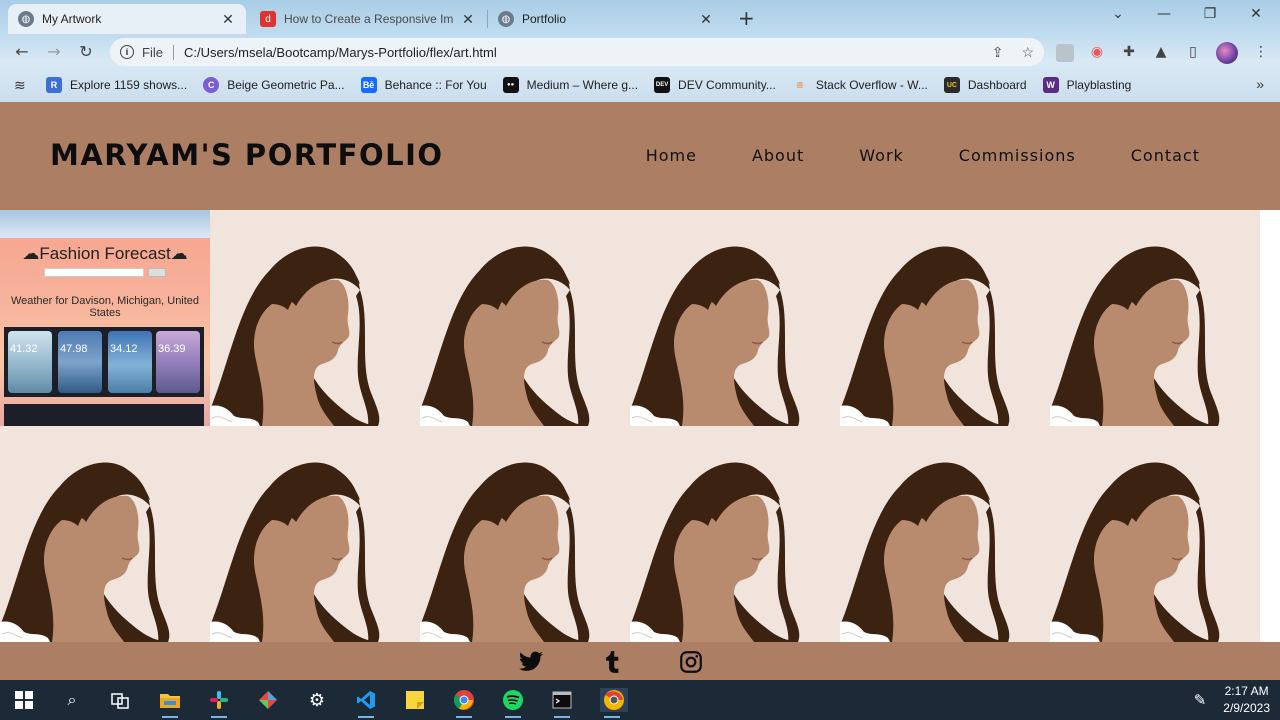  Describe the element at coordinates (1193, 53) in the screenshot. I see `side-panel-icon: ▯` at that location.